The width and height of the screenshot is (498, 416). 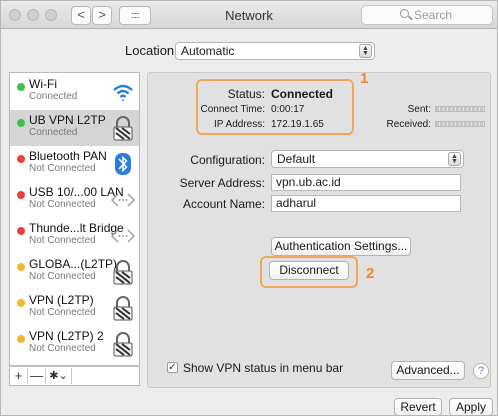 I want to click on service-item-wifi: Wi-Fi Connected, so click(x=74, y=92).